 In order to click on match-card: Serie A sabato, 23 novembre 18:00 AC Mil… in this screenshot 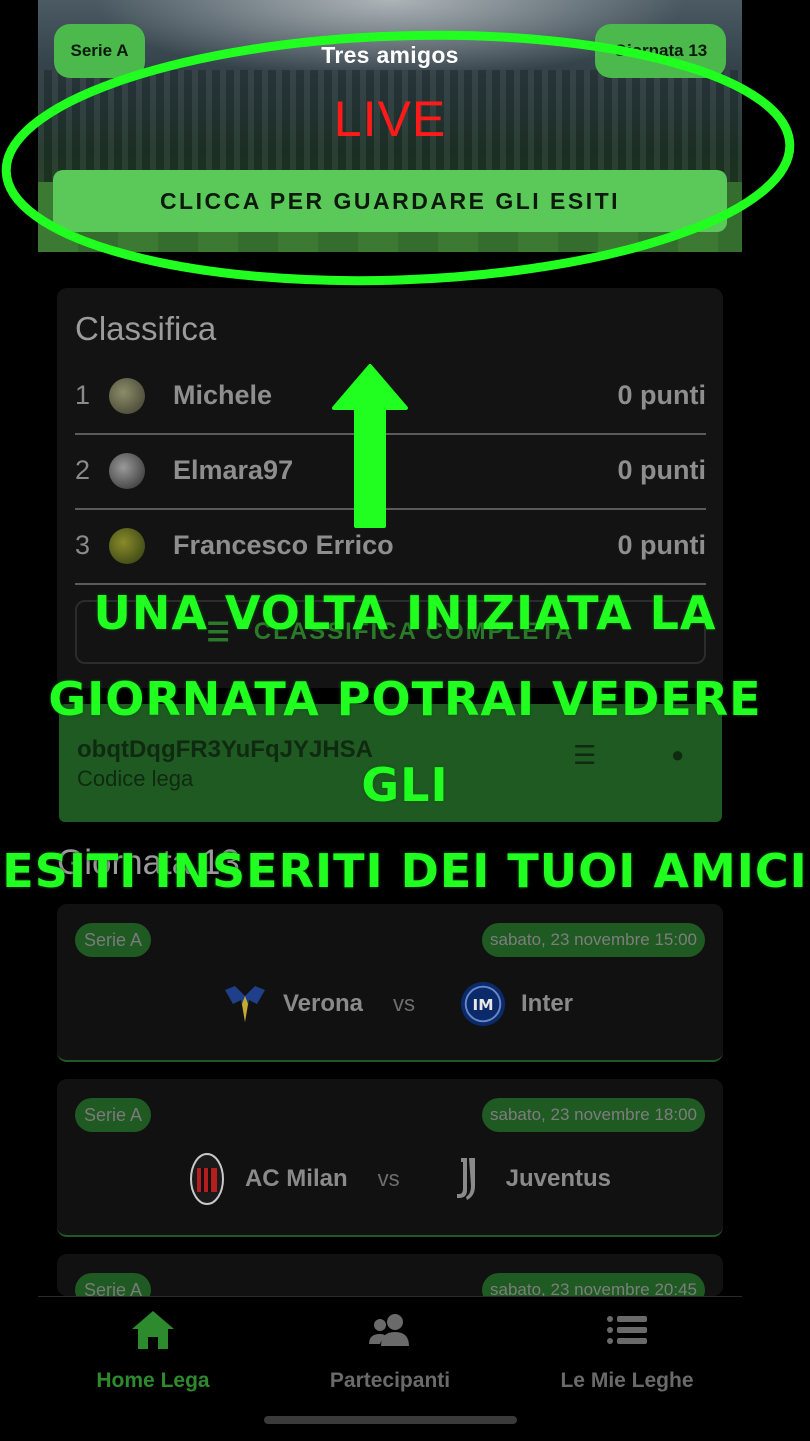, I will do `click(390, 1158)`.